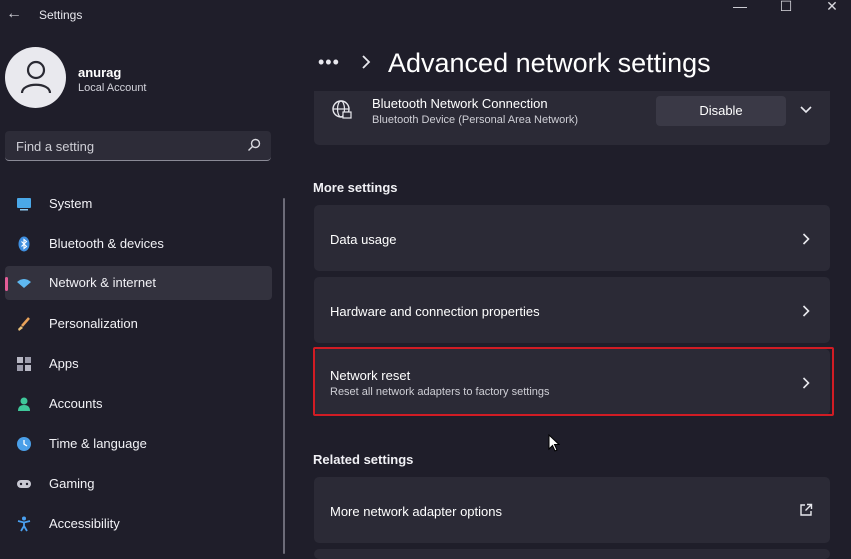 The height and width of the screenshot is (559, 851). I want to click on sidebar-item-label: Gaming, so click(72, 483).